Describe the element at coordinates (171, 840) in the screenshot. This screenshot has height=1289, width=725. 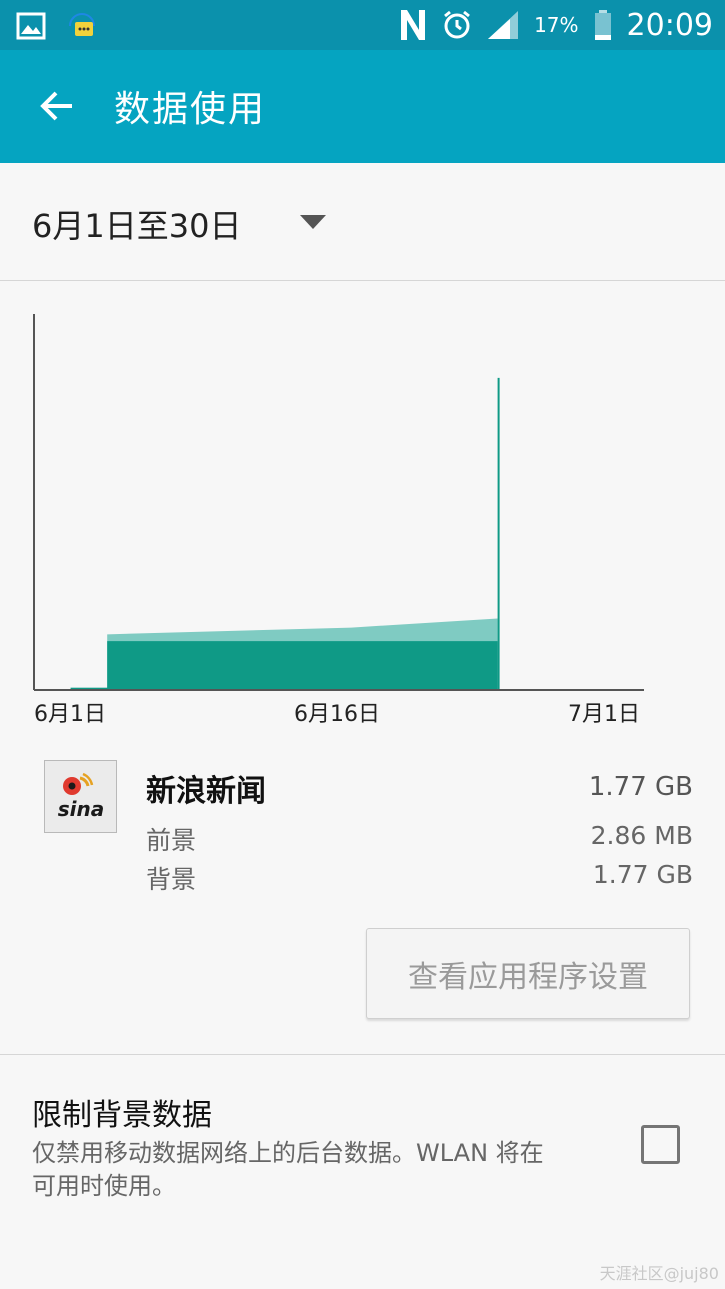
I see `foreground-label: 前景` at that location.